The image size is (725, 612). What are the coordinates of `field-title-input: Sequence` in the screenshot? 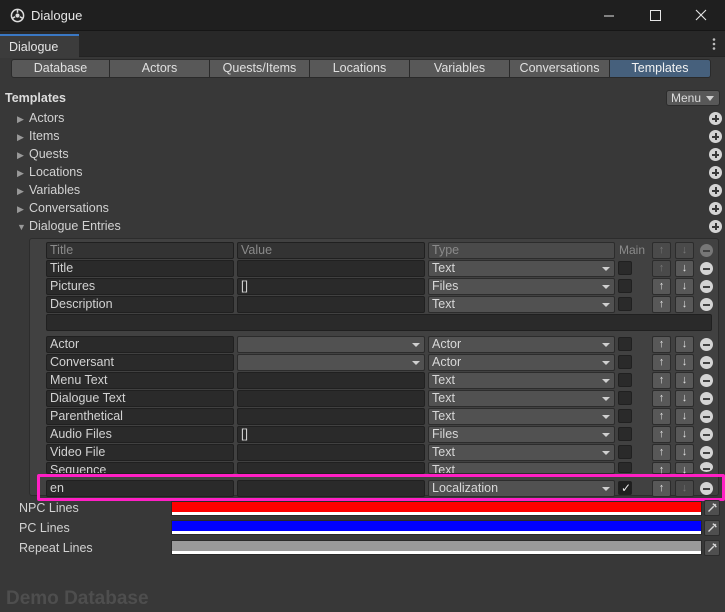 It's located at (140, 468).